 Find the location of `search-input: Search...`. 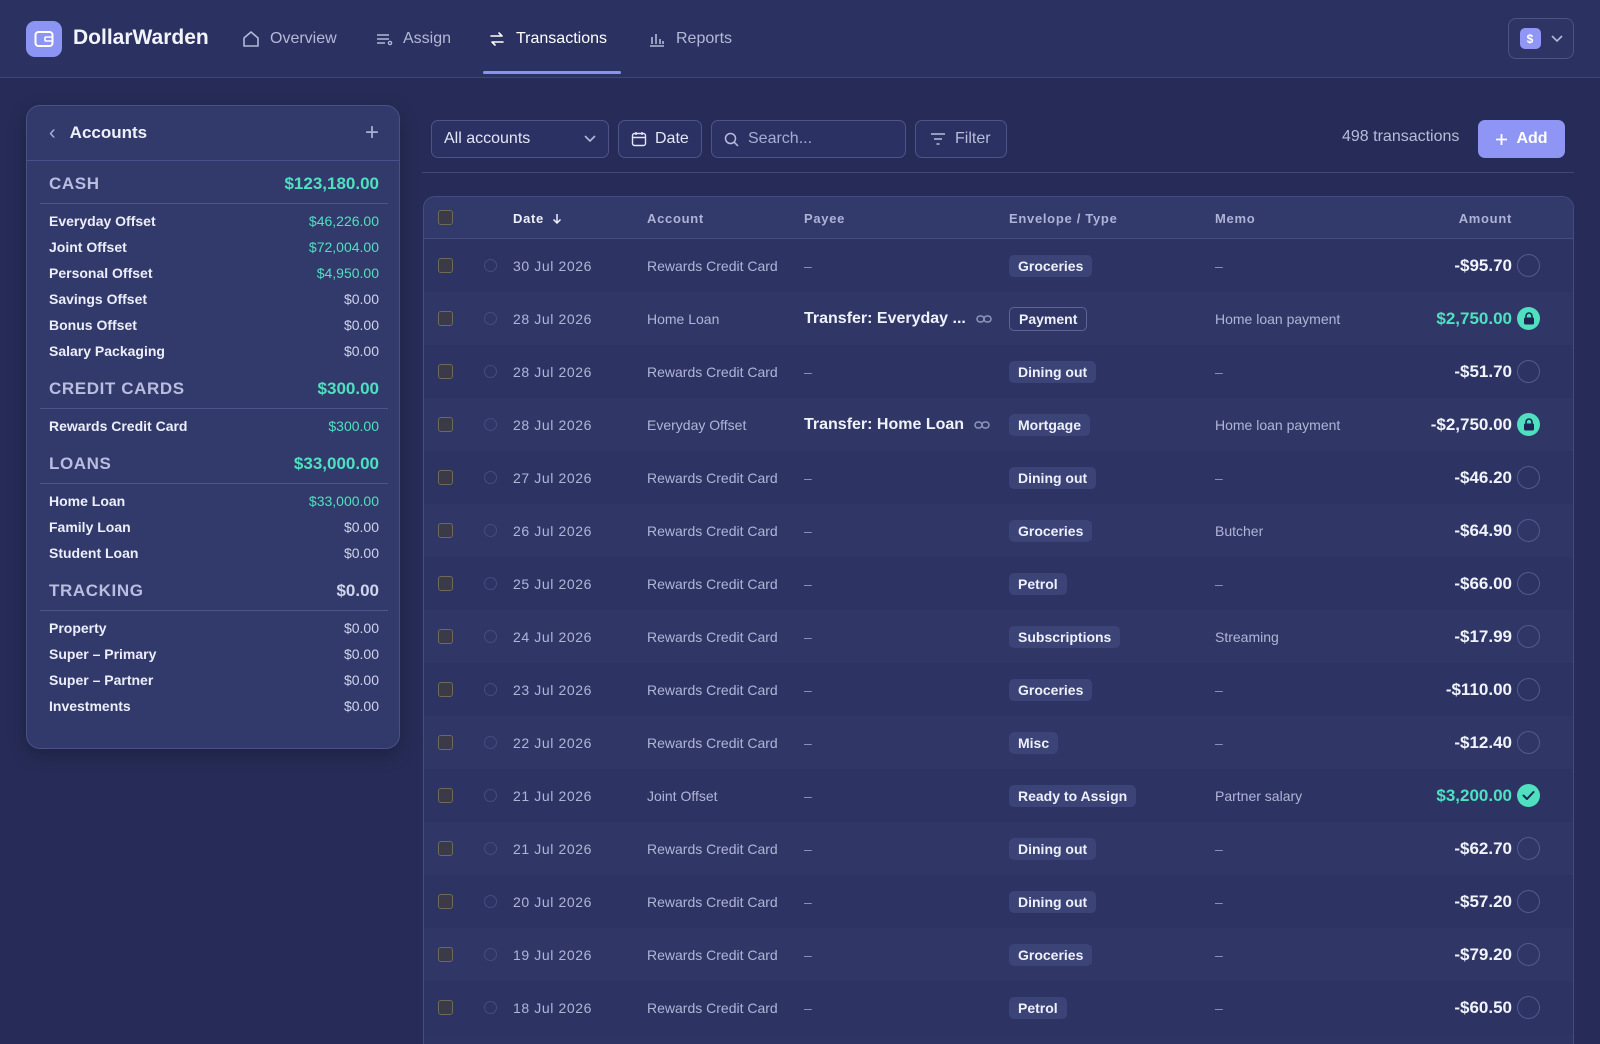

search-input: Search... is located at coordinates (808, 139).